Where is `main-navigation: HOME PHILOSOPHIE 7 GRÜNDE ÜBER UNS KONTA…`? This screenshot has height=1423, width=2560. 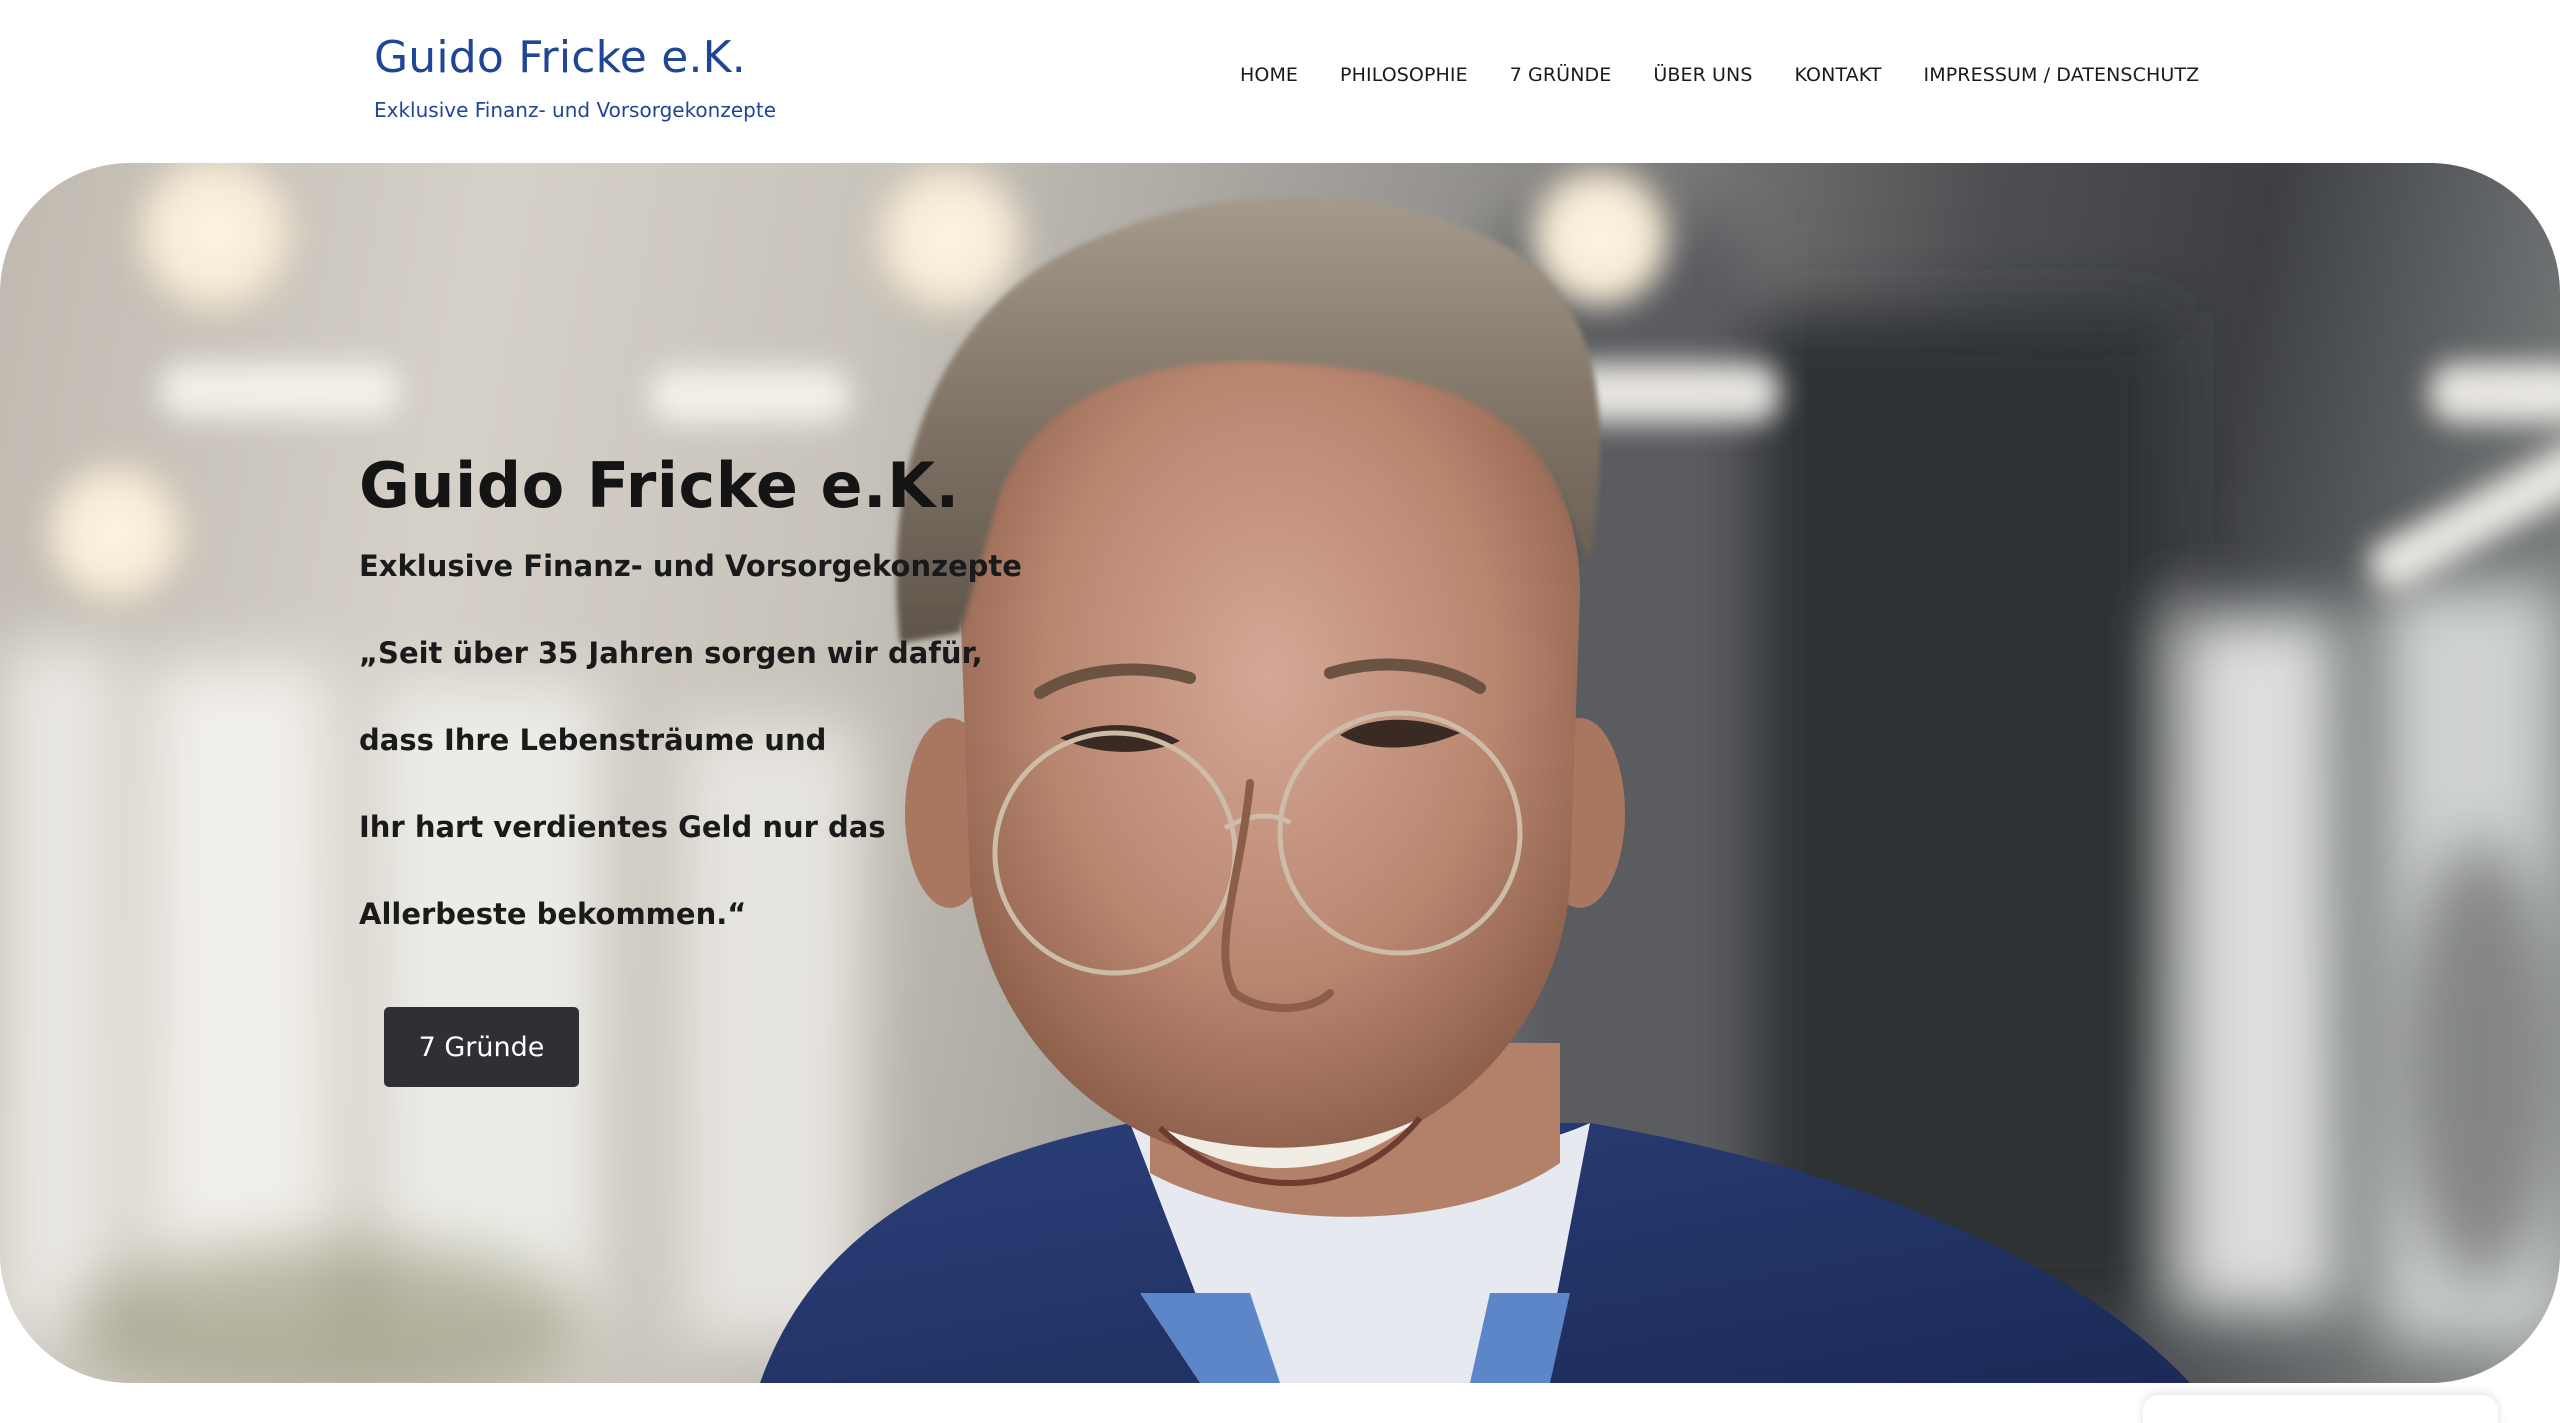 main-navigation: HOME PHILOSOPHIE 7 GRÜNDE ÜBER UNS KONTA… is located at coordinates (1719, 75).